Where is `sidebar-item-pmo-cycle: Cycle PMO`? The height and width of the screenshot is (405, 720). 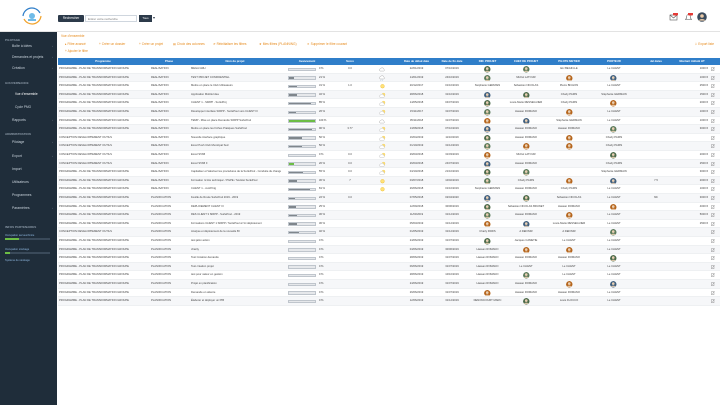 sidebar-item-pmo-cycle: Cycle PMO is located at coordinates (31, 107).